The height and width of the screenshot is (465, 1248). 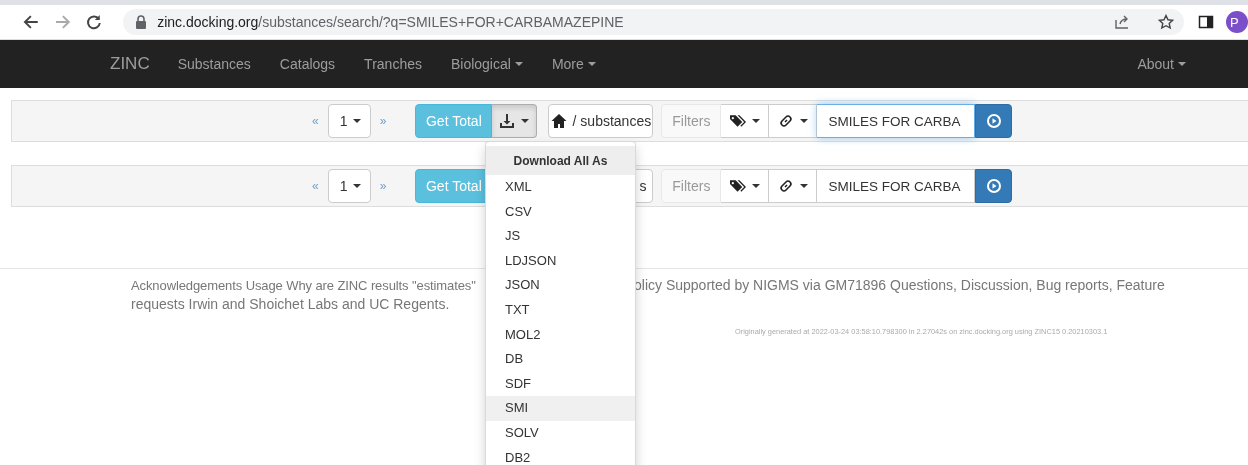 I want to click on nav-link: More, so click(x=573, y=64).